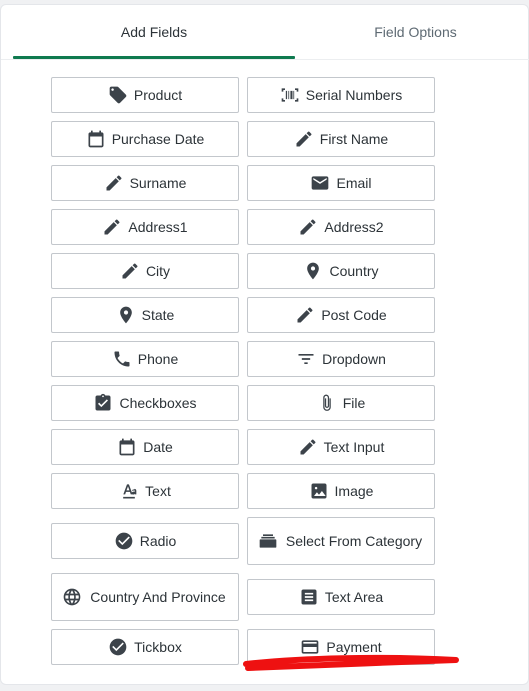 This screenshot has height=691, width=529. Describe the element at coordinates (158, 447) in the screenshot. I see `field-label: Date` at that location.